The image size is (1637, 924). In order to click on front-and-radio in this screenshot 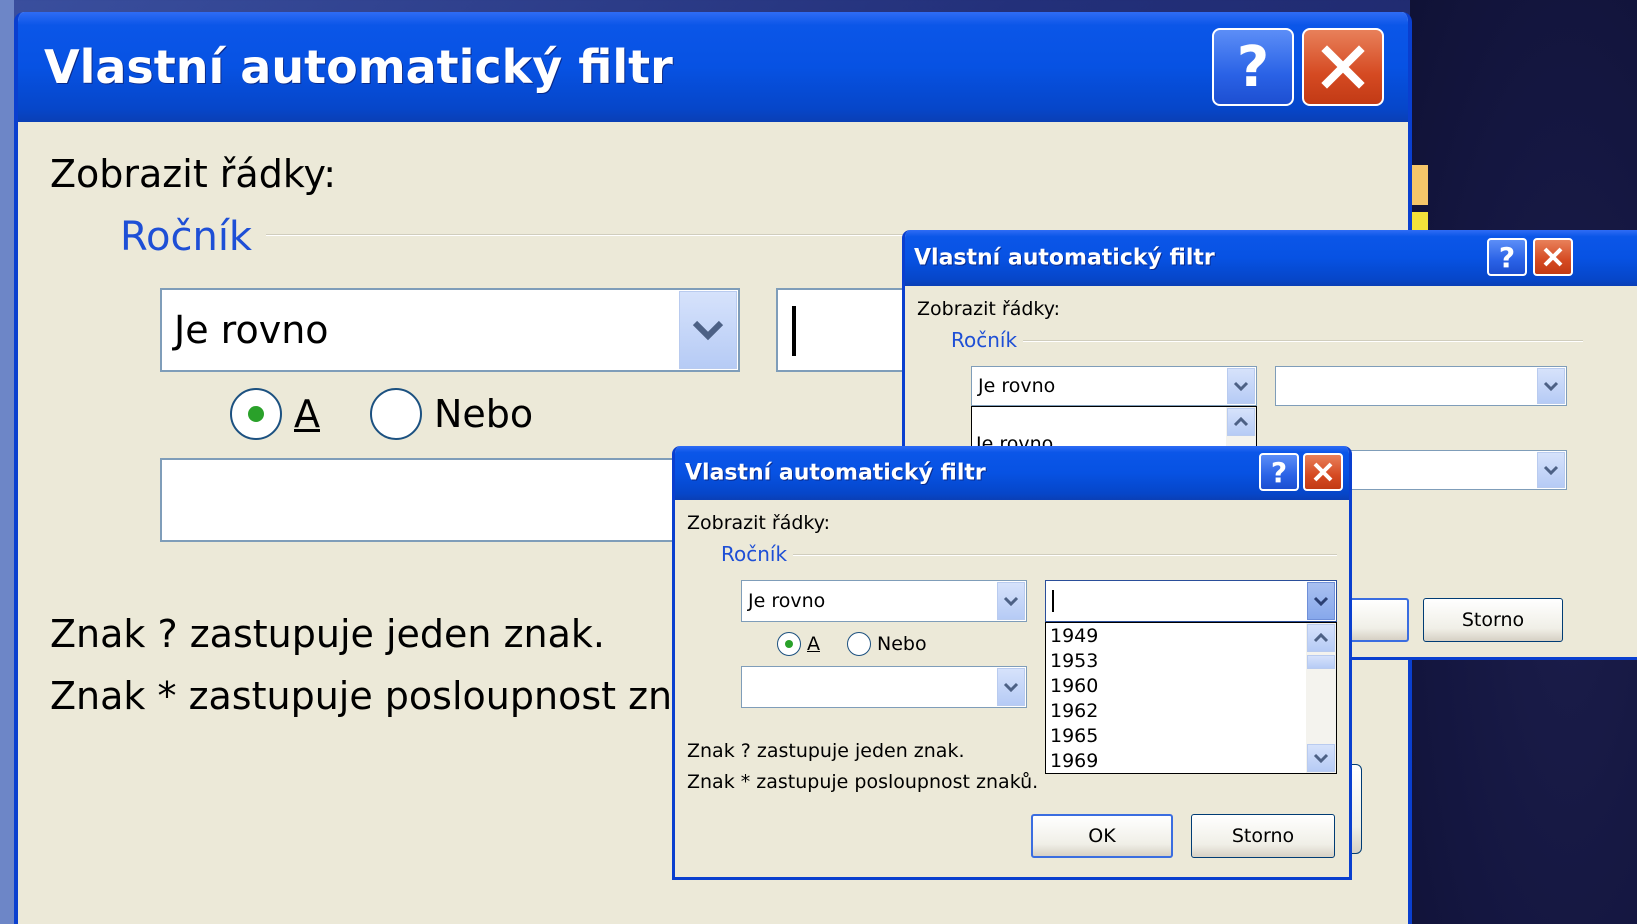, I will do `click(789, 644)`.